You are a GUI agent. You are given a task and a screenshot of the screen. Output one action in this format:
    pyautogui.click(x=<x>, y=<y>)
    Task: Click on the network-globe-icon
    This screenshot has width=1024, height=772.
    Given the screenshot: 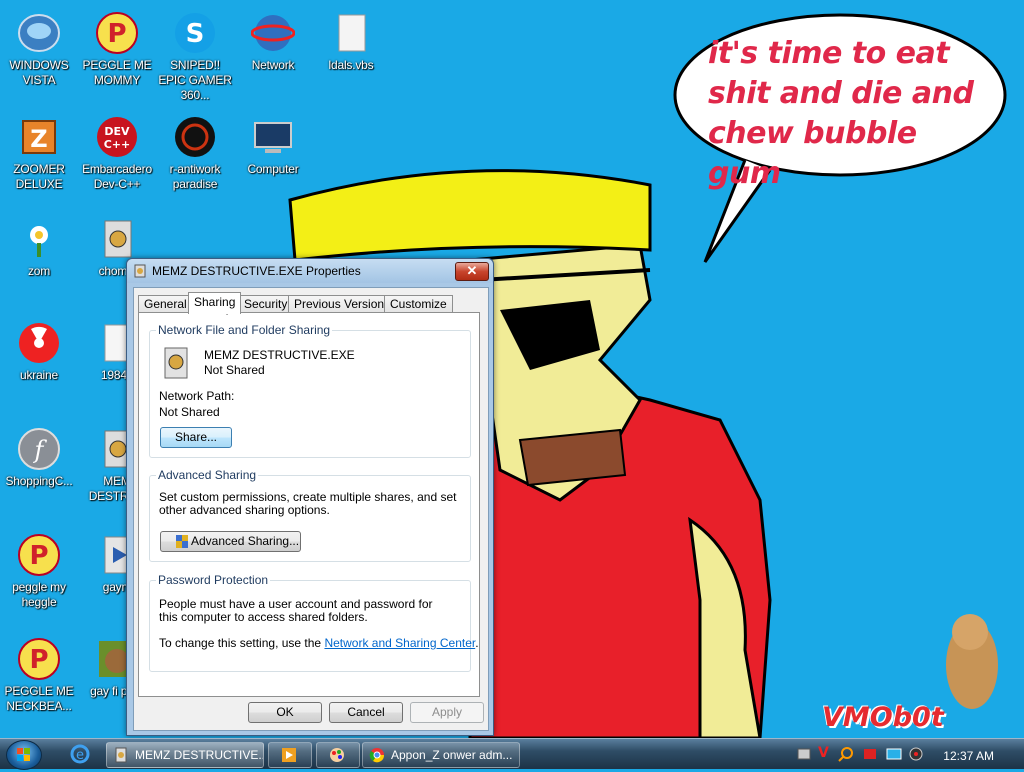 What is the action you would take?
    pyautogui.click(x=273, y=33)
    